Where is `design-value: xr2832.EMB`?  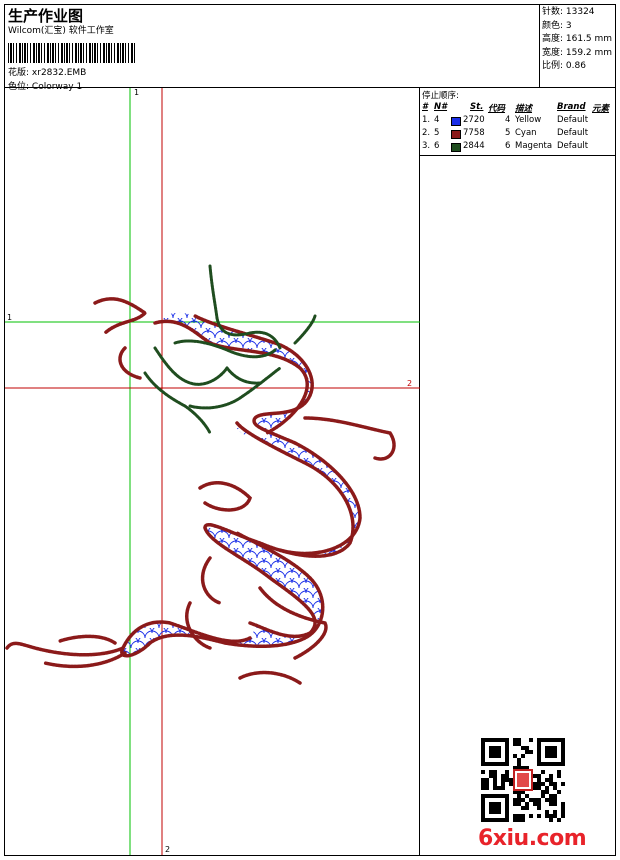 design-value: xr2832.EMB is located at coordinates (59, 73).